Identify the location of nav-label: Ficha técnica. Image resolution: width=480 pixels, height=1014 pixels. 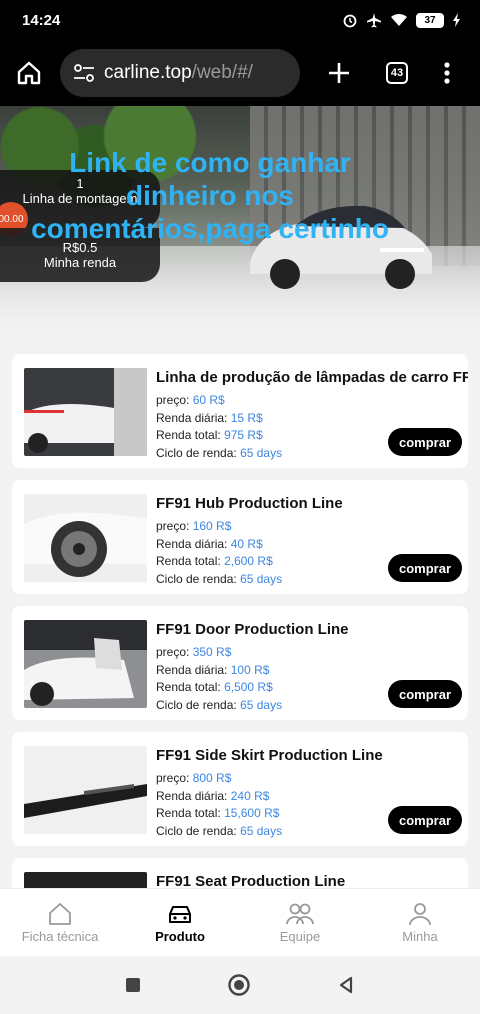
(60, 936).